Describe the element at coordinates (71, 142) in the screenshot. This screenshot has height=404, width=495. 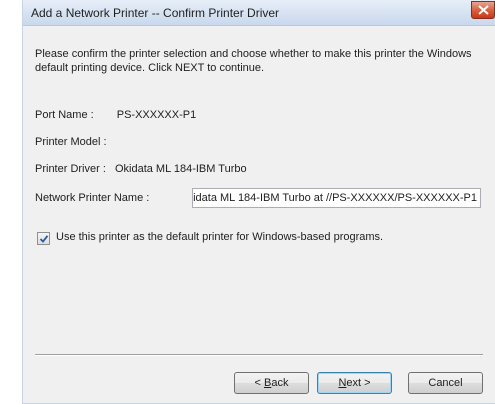
I see `printer-model-label: Printer Model :` at that location.